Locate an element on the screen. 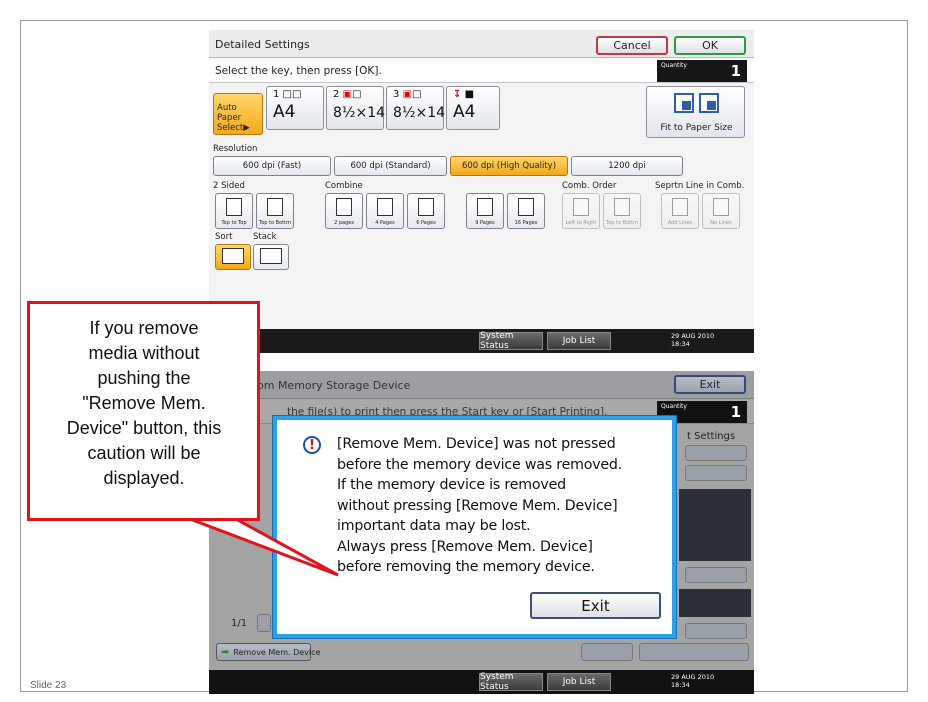 The width and height of the screenshot is (928, 702). combine-label: Combine is located at coordinates (344, 186).